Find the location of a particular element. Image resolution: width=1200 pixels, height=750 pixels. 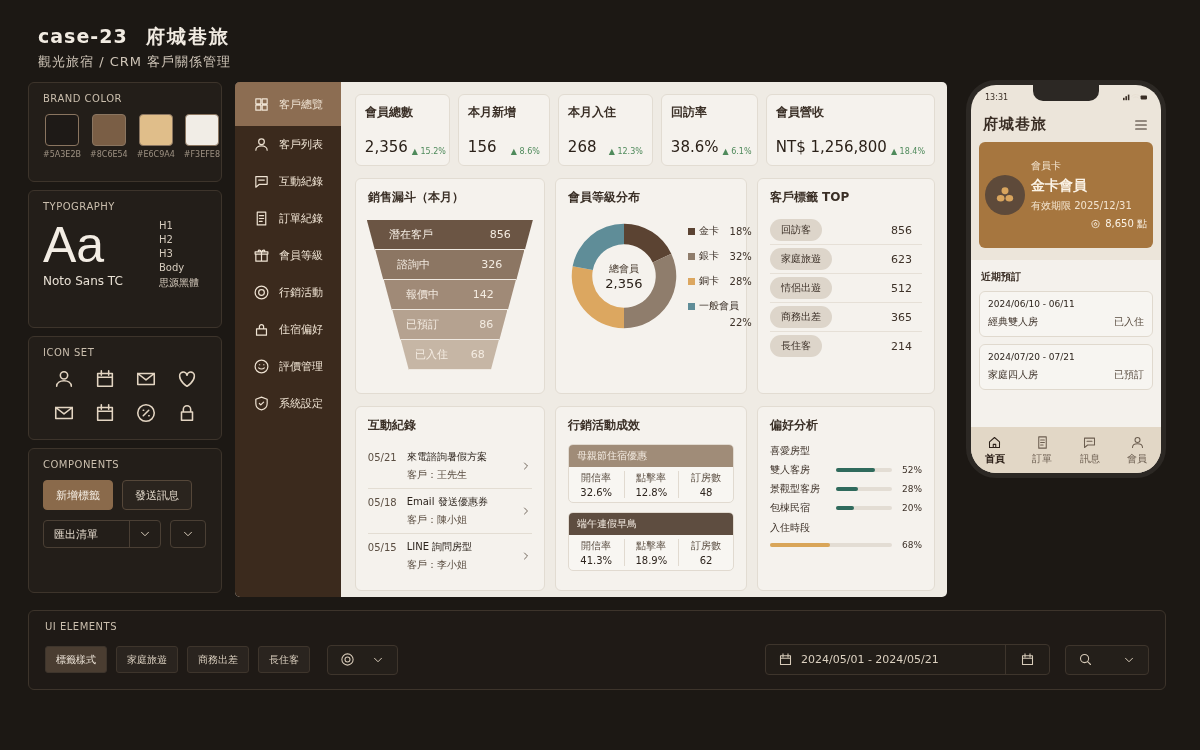

export-dropdown: 匯出清單 is located at coordinates (102, 534).